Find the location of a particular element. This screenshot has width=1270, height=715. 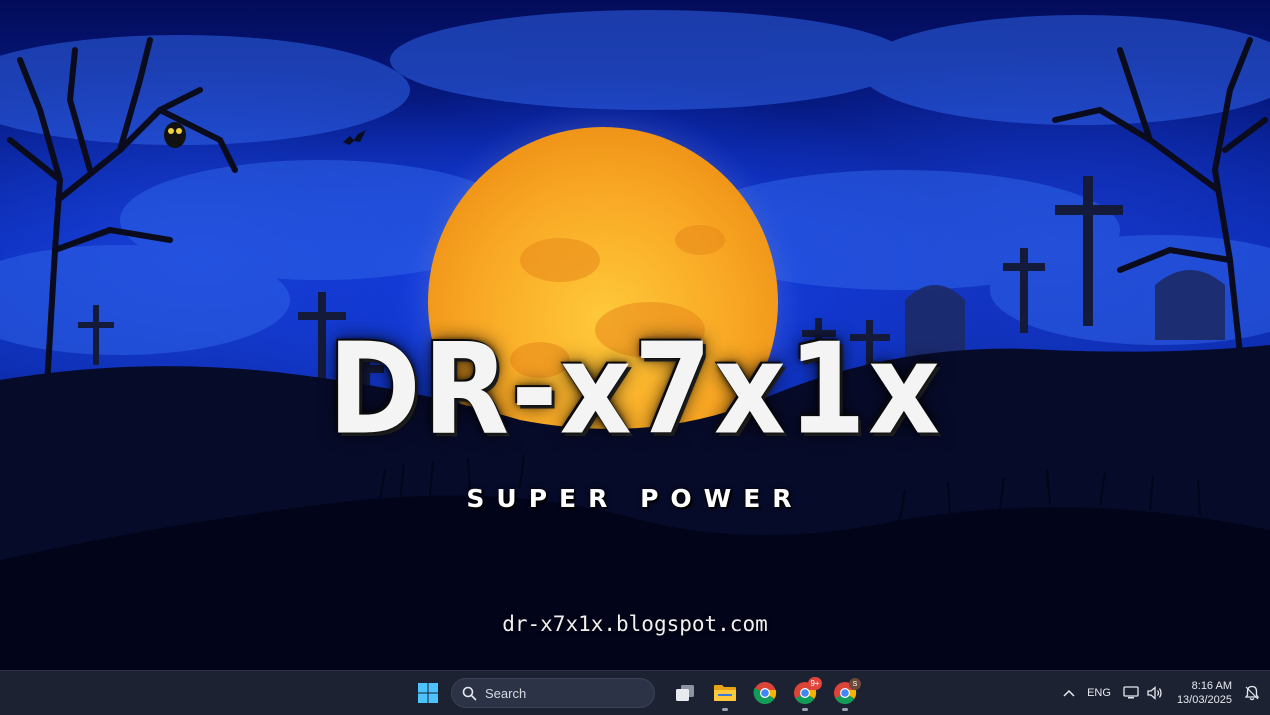

show-hidden-icons-button is located at coordinates (1069, 693).